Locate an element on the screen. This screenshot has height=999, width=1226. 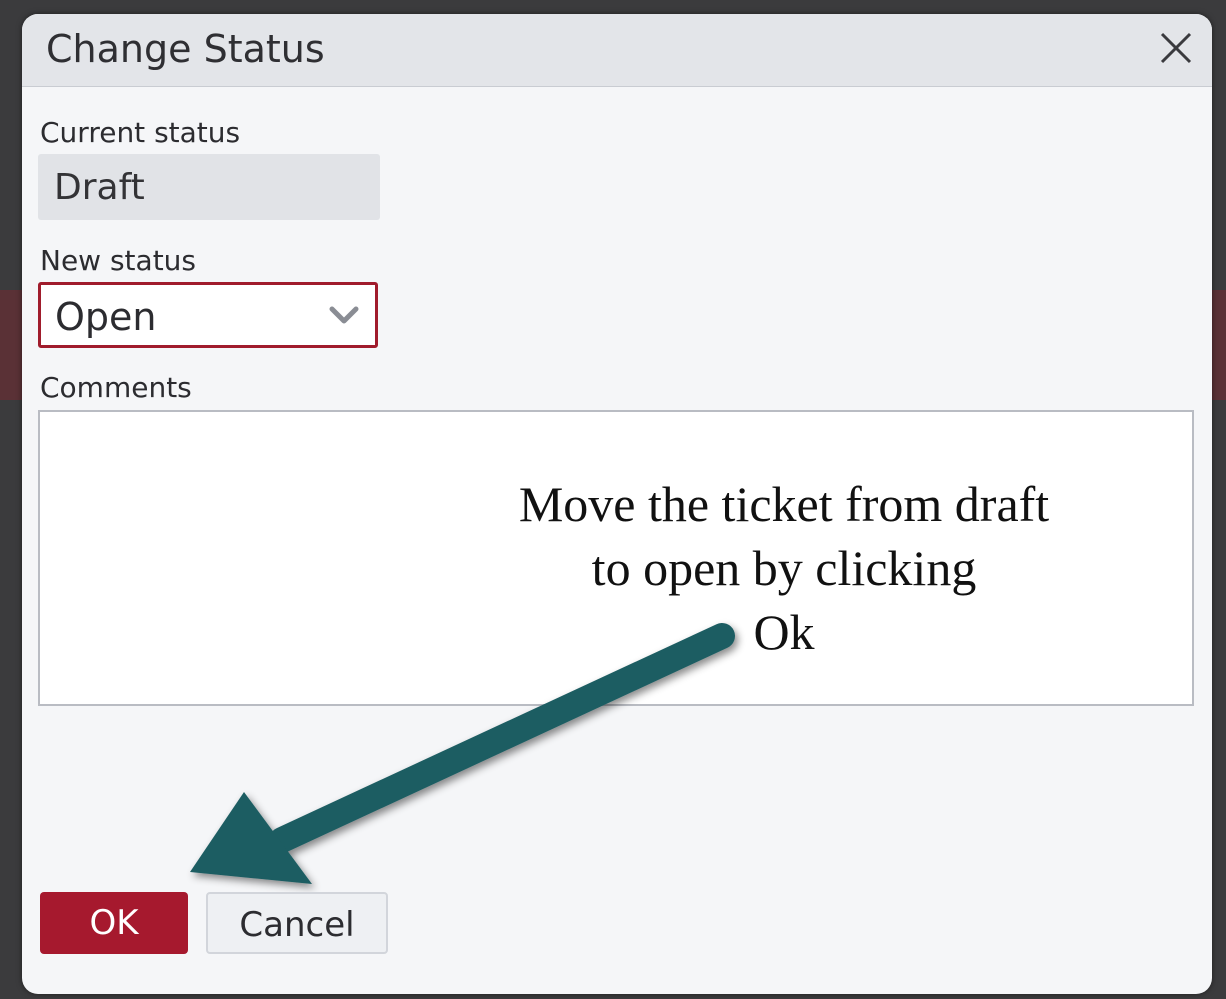
close-icon is located at coordinates (1176, 48).